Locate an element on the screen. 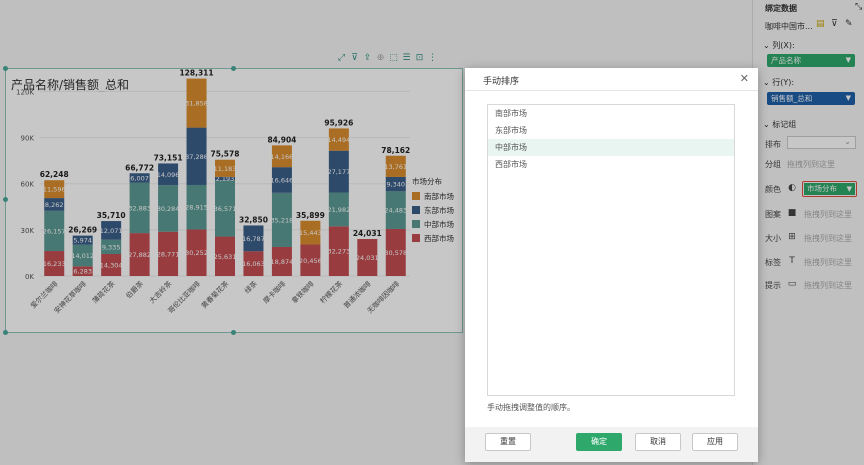  dialog-title: 手动排序 is located at coordinates (501, 82).